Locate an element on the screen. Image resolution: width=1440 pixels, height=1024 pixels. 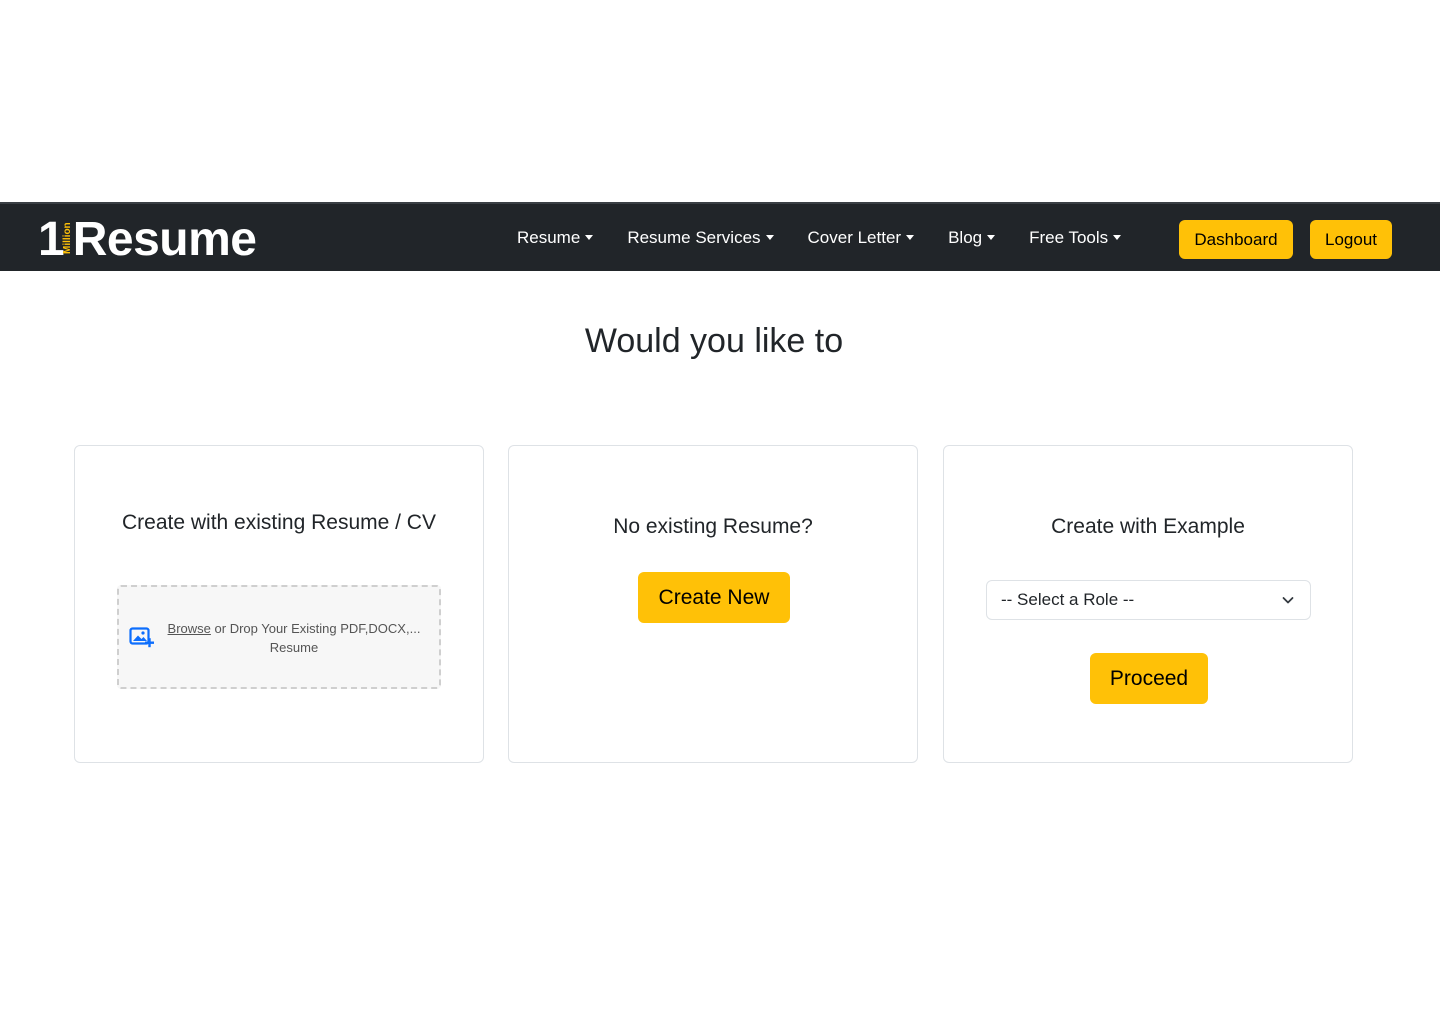
brand-digit: 1 is located at coordinates (51, 239).